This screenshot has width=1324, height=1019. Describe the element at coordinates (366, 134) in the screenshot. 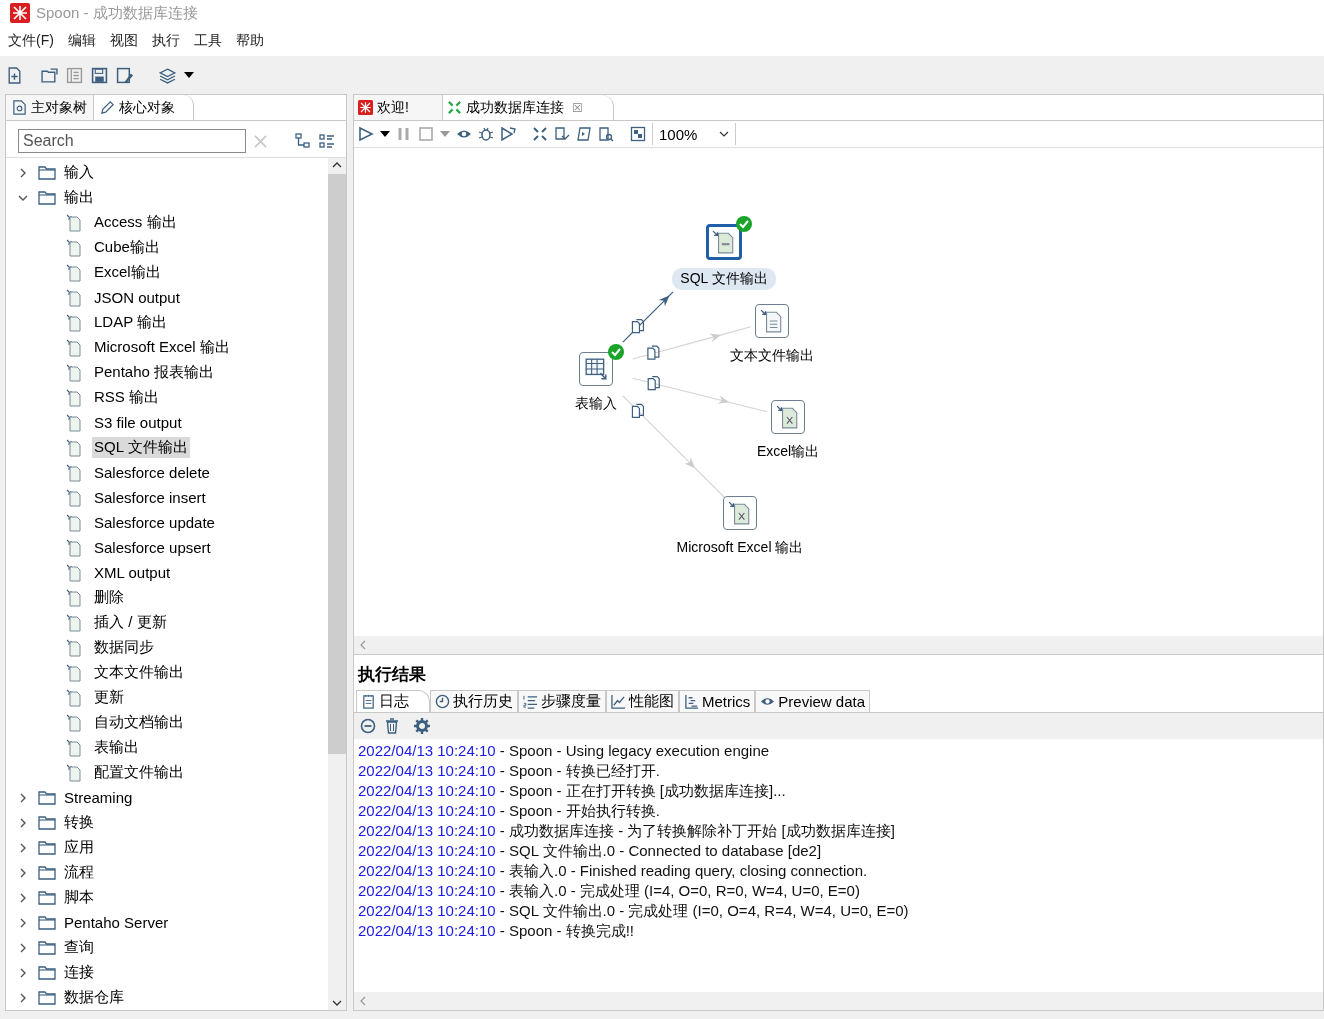

I see `run-icon` at that location.